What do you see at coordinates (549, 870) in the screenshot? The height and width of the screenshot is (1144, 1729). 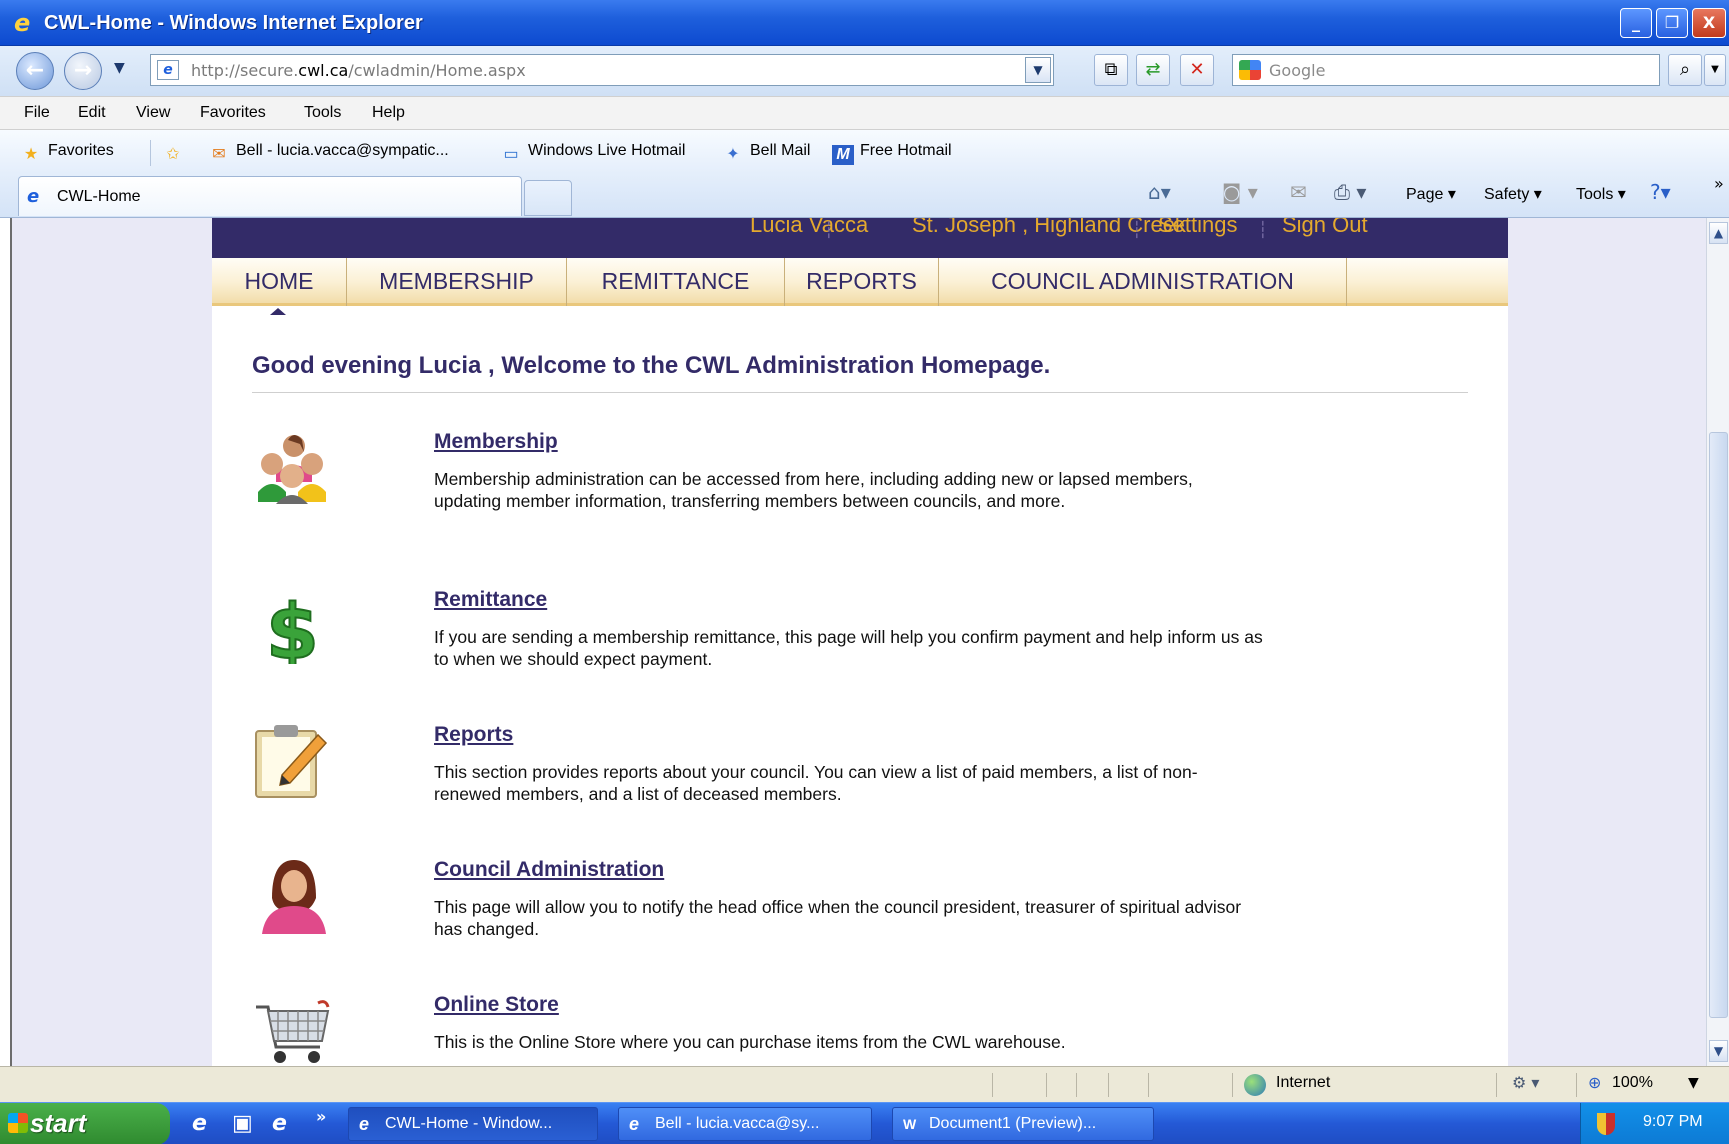 I see `section-title-link: Council Administration` at bounding box center [549, 870].